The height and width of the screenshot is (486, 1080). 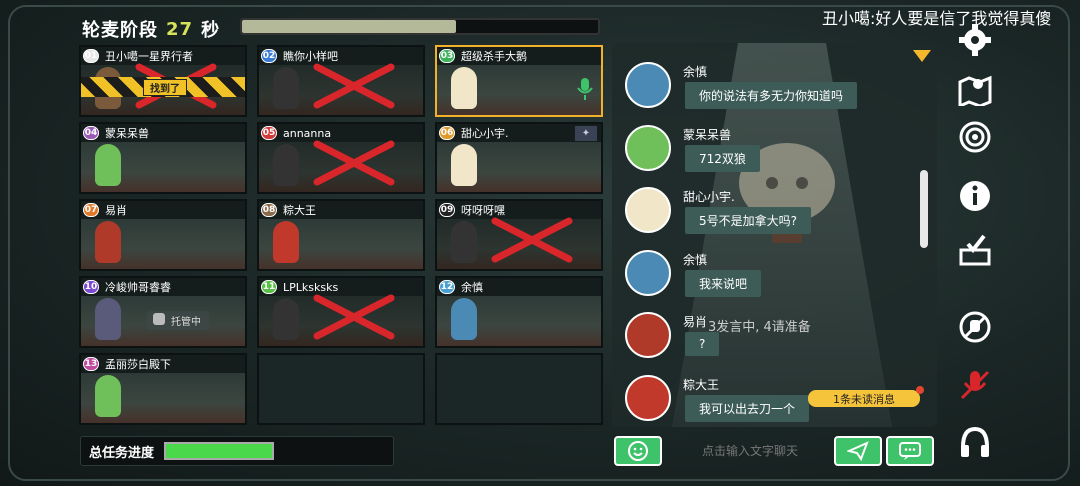 I want to click on speech-bubble-icon, so click(x=910, y=451).